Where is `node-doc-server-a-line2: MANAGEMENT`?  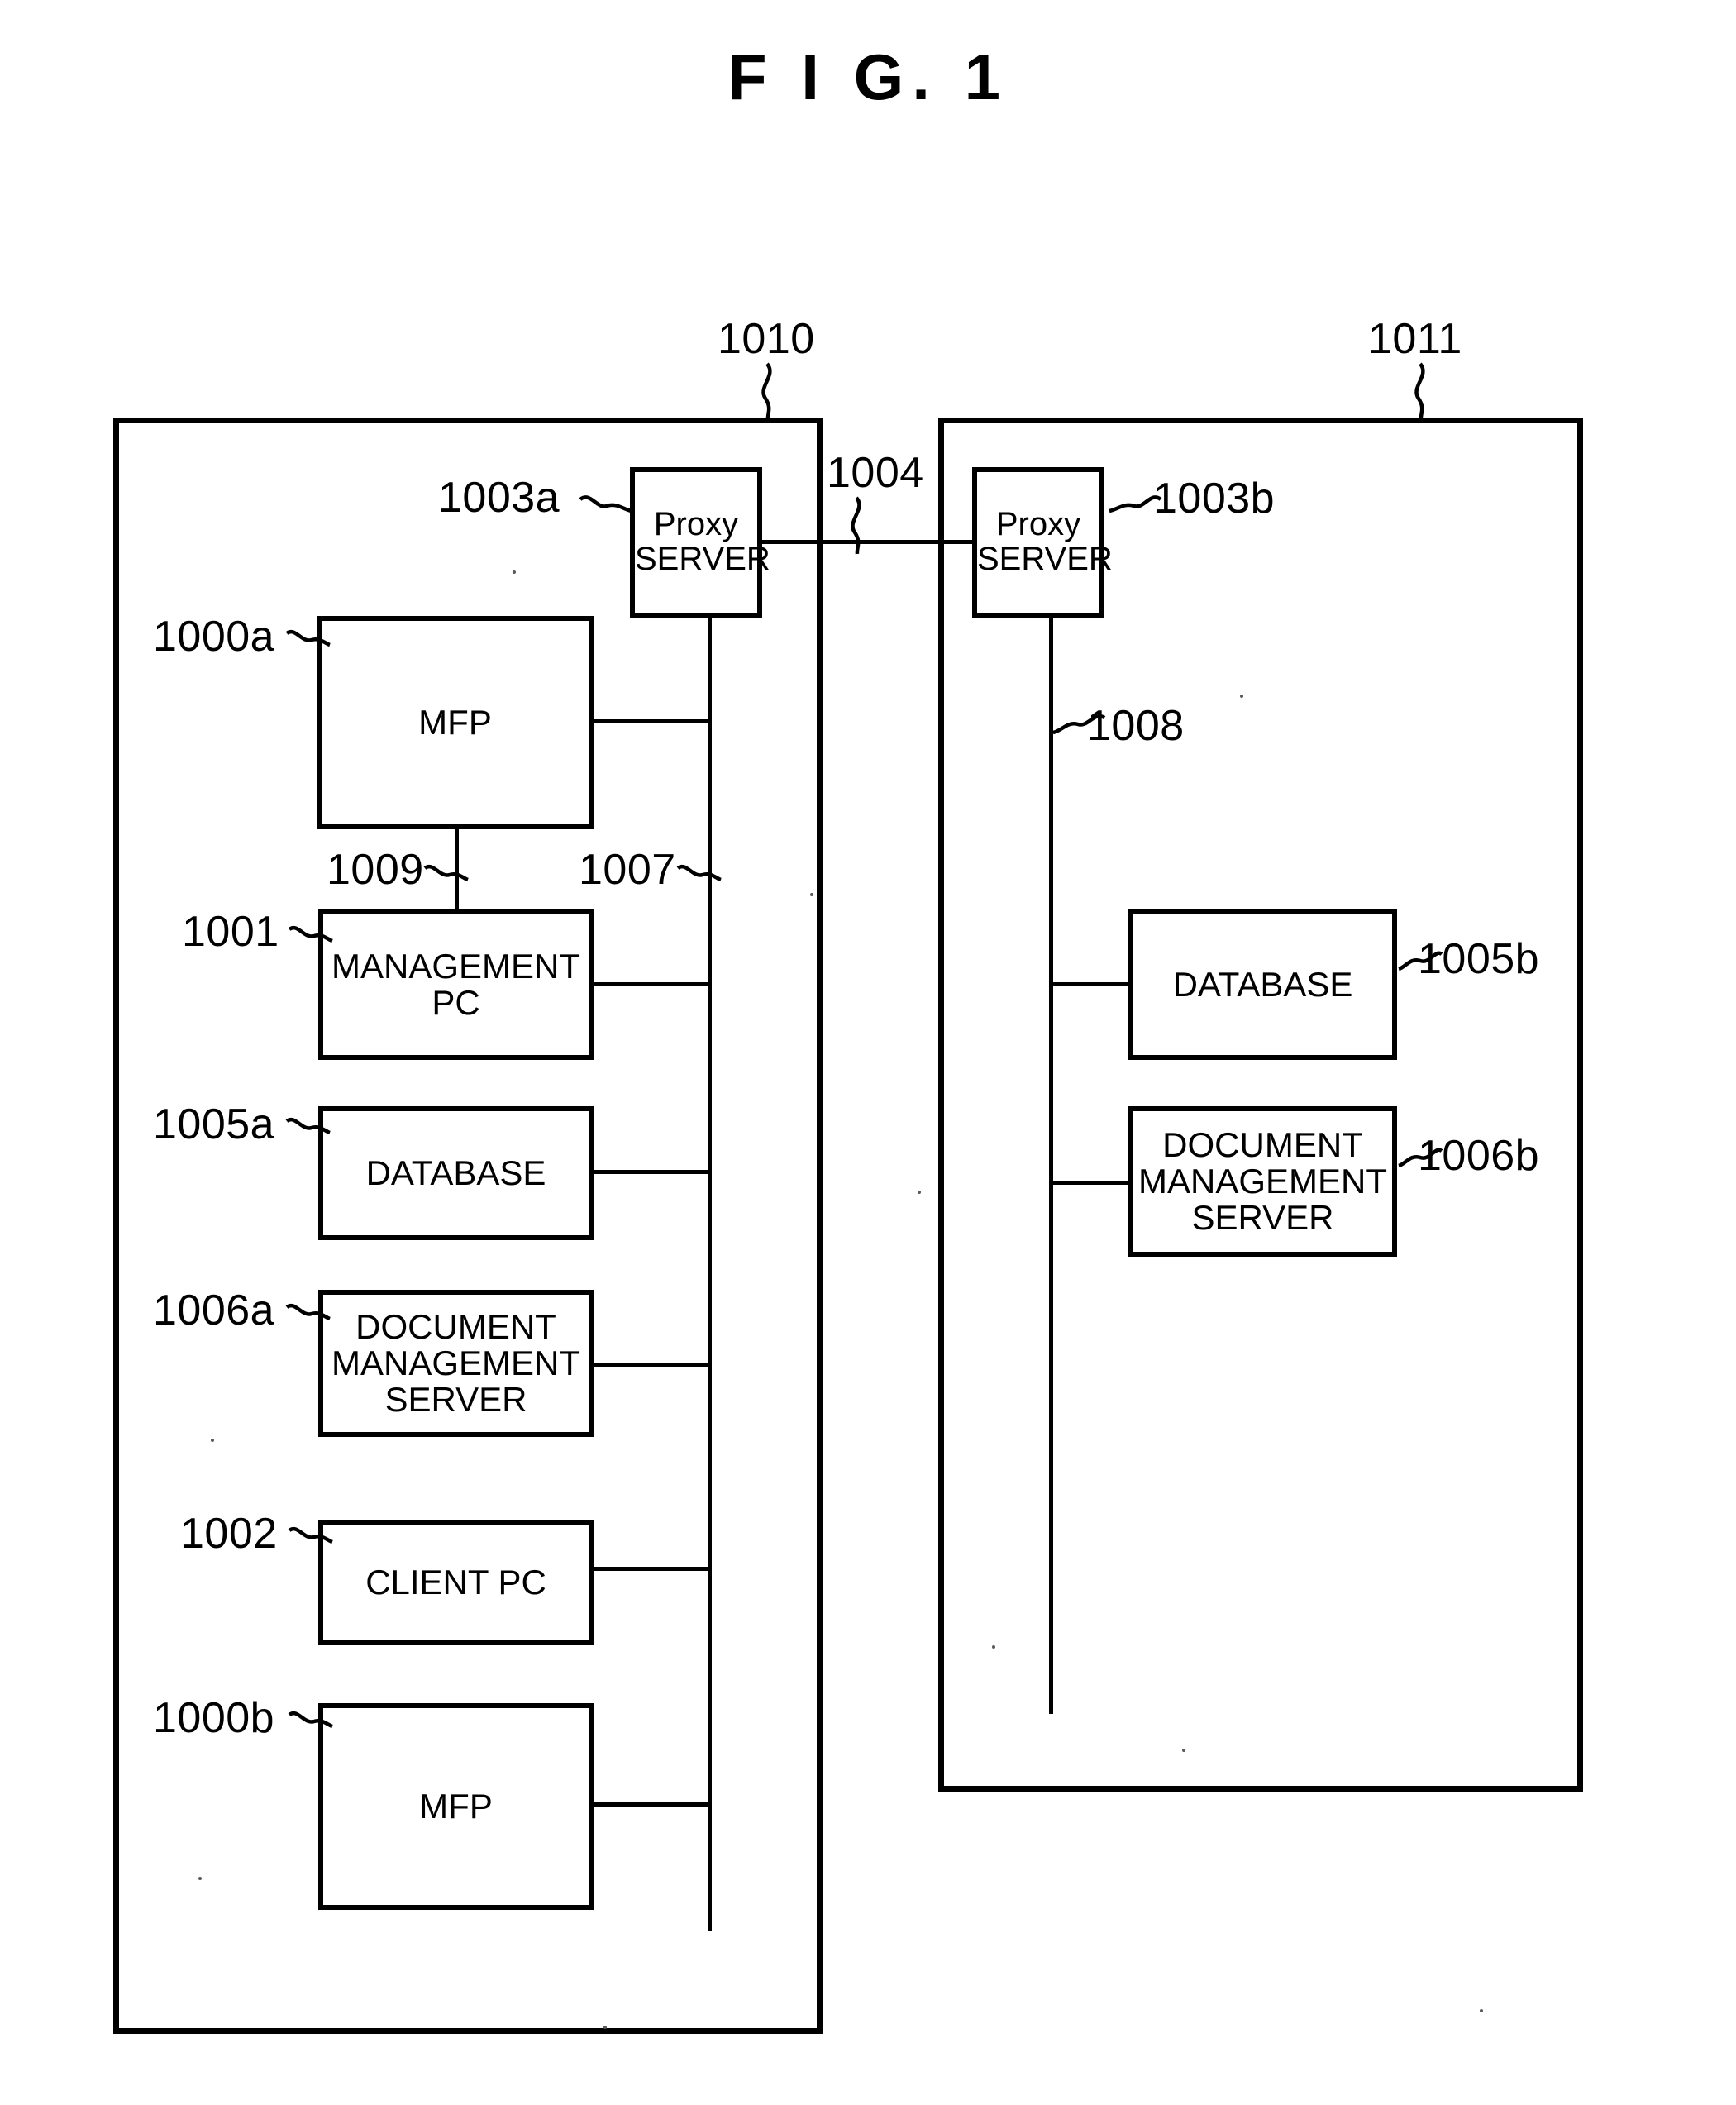
node-doc-server-a-line2: MANAGEMENT is located at coordinates (455, 1363).